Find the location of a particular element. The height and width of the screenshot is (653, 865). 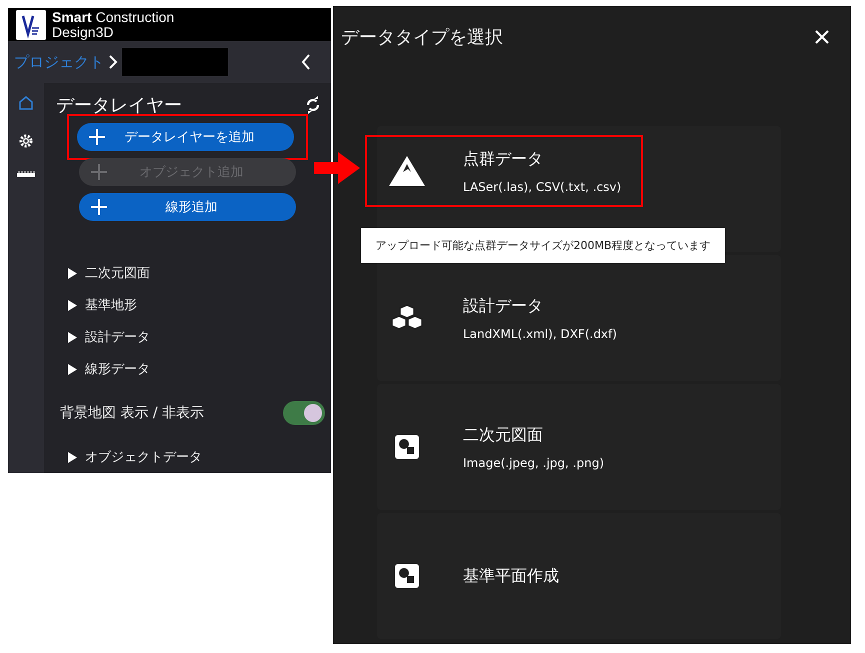

ruler-icon is located at coordinates (26, 174).